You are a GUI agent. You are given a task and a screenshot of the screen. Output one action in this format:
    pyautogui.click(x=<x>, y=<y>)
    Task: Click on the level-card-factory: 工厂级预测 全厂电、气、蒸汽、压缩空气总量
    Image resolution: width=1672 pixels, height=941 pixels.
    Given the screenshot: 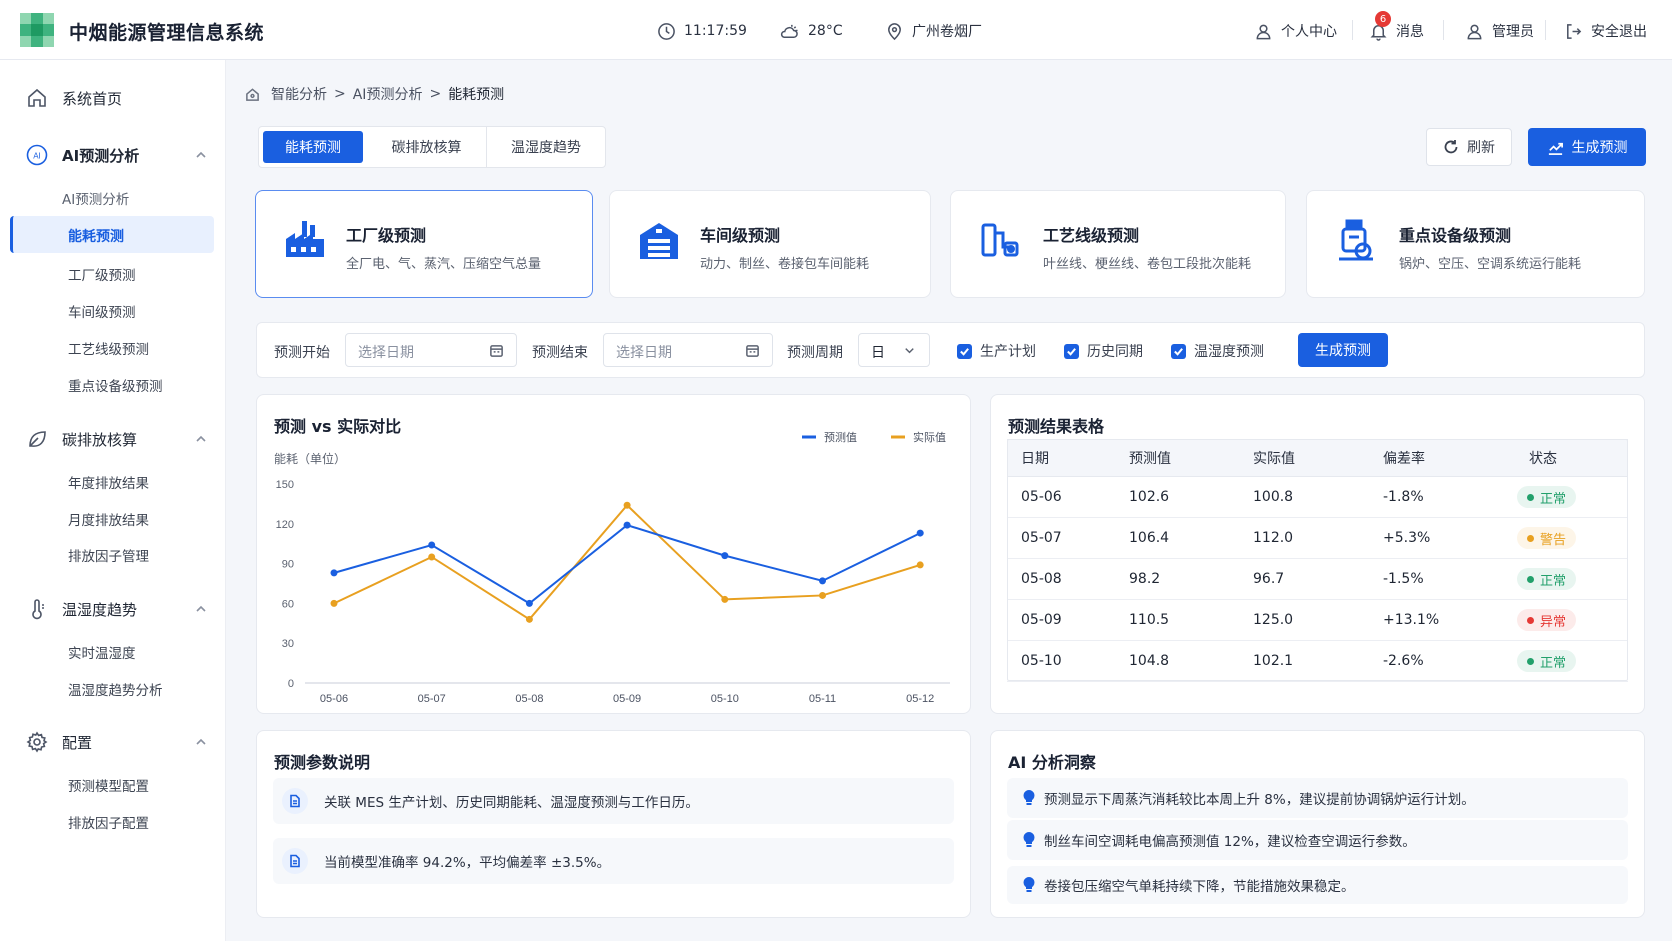 What is the action you would take?
    pyautogui.click(x=424, y=244)
    